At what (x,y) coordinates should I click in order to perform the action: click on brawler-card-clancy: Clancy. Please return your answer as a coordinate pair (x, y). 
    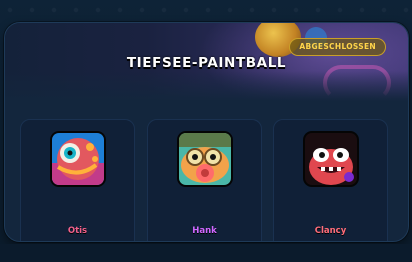
    Looking at the image, I should click on (330, 180).